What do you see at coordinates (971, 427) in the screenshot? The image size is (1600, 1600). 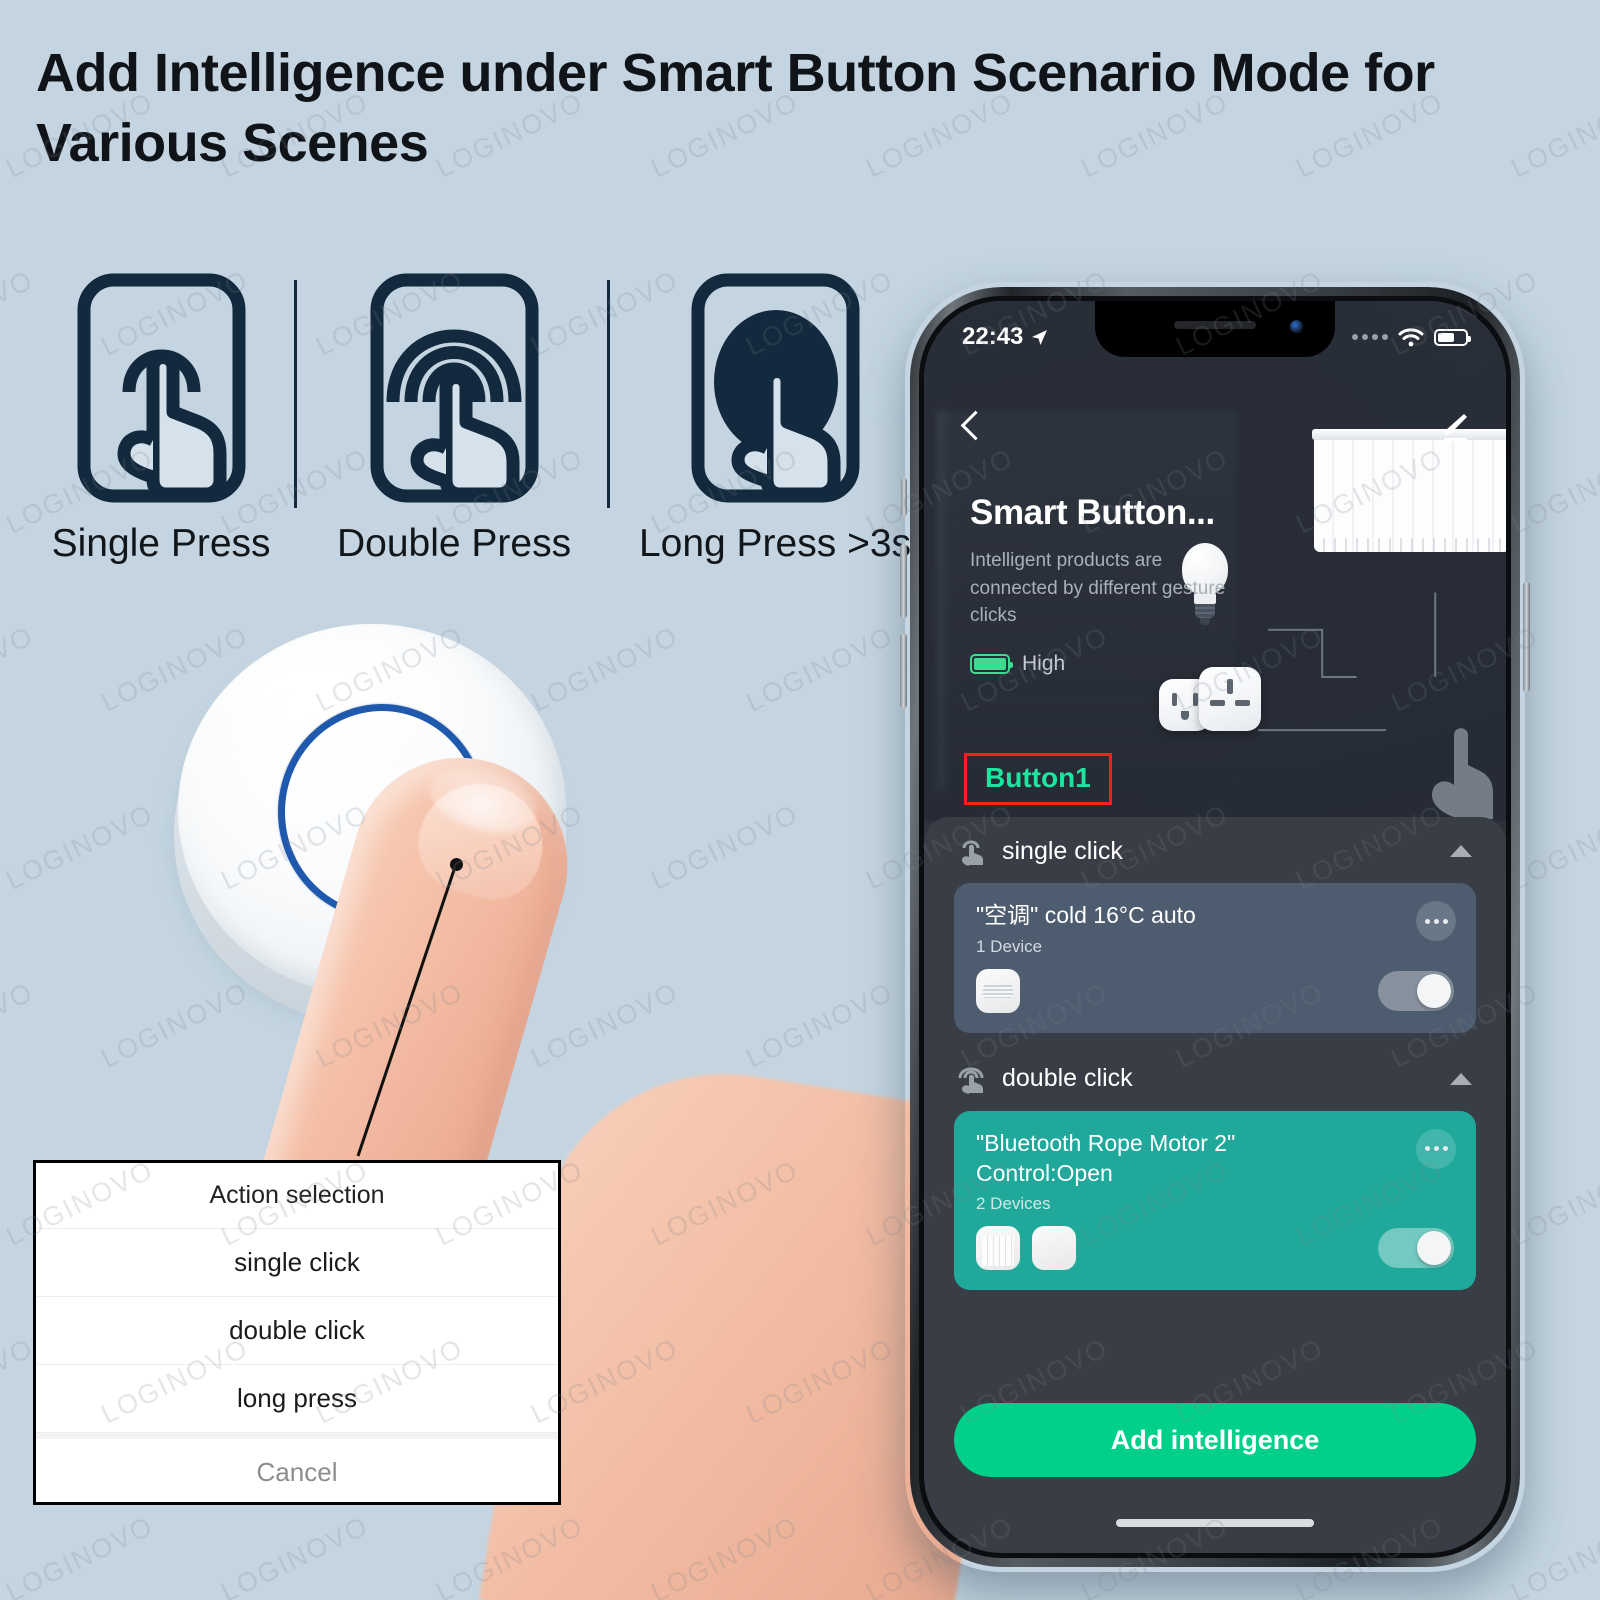 I see `back-chevron-icon` at bounding box center [971, 427].